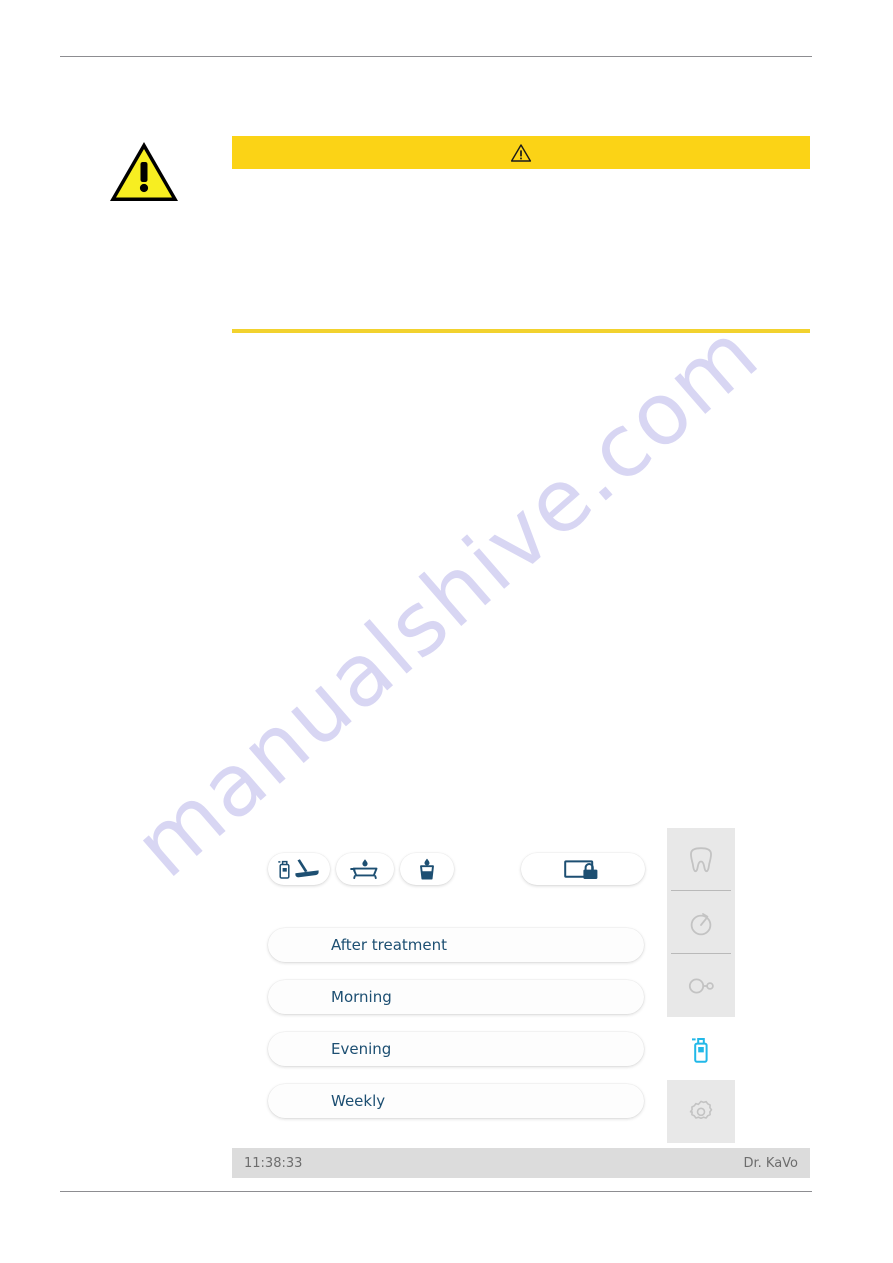 The height and width of the screenshot is (1263, 893). I want to click on side-rail, so click(701, 985).